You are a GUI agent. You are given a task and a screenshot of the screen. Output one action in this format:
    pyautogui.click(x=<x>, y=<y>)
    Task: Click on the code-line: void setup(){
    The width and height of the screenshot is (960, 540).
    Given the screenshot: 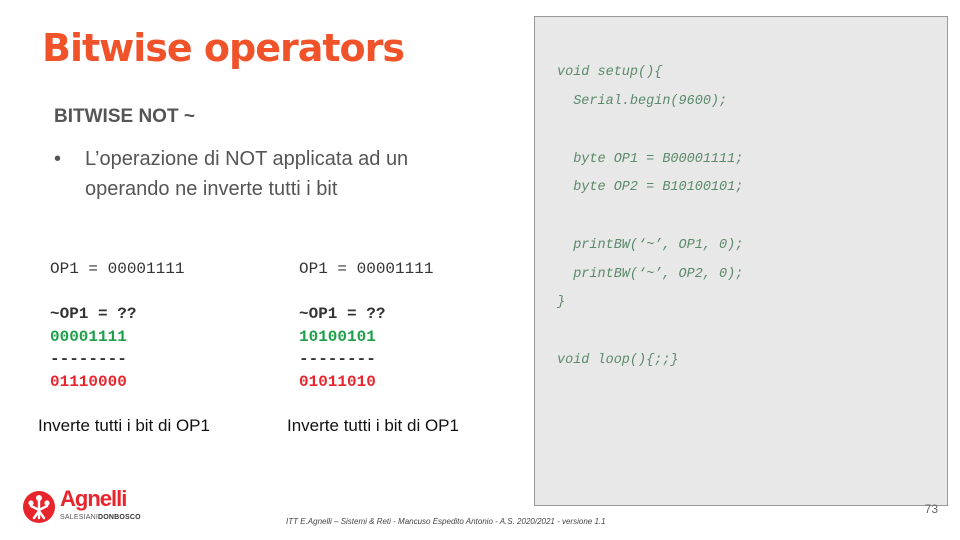 What is the action you would take?
    pyautogui.click(x=610, y=72)
    